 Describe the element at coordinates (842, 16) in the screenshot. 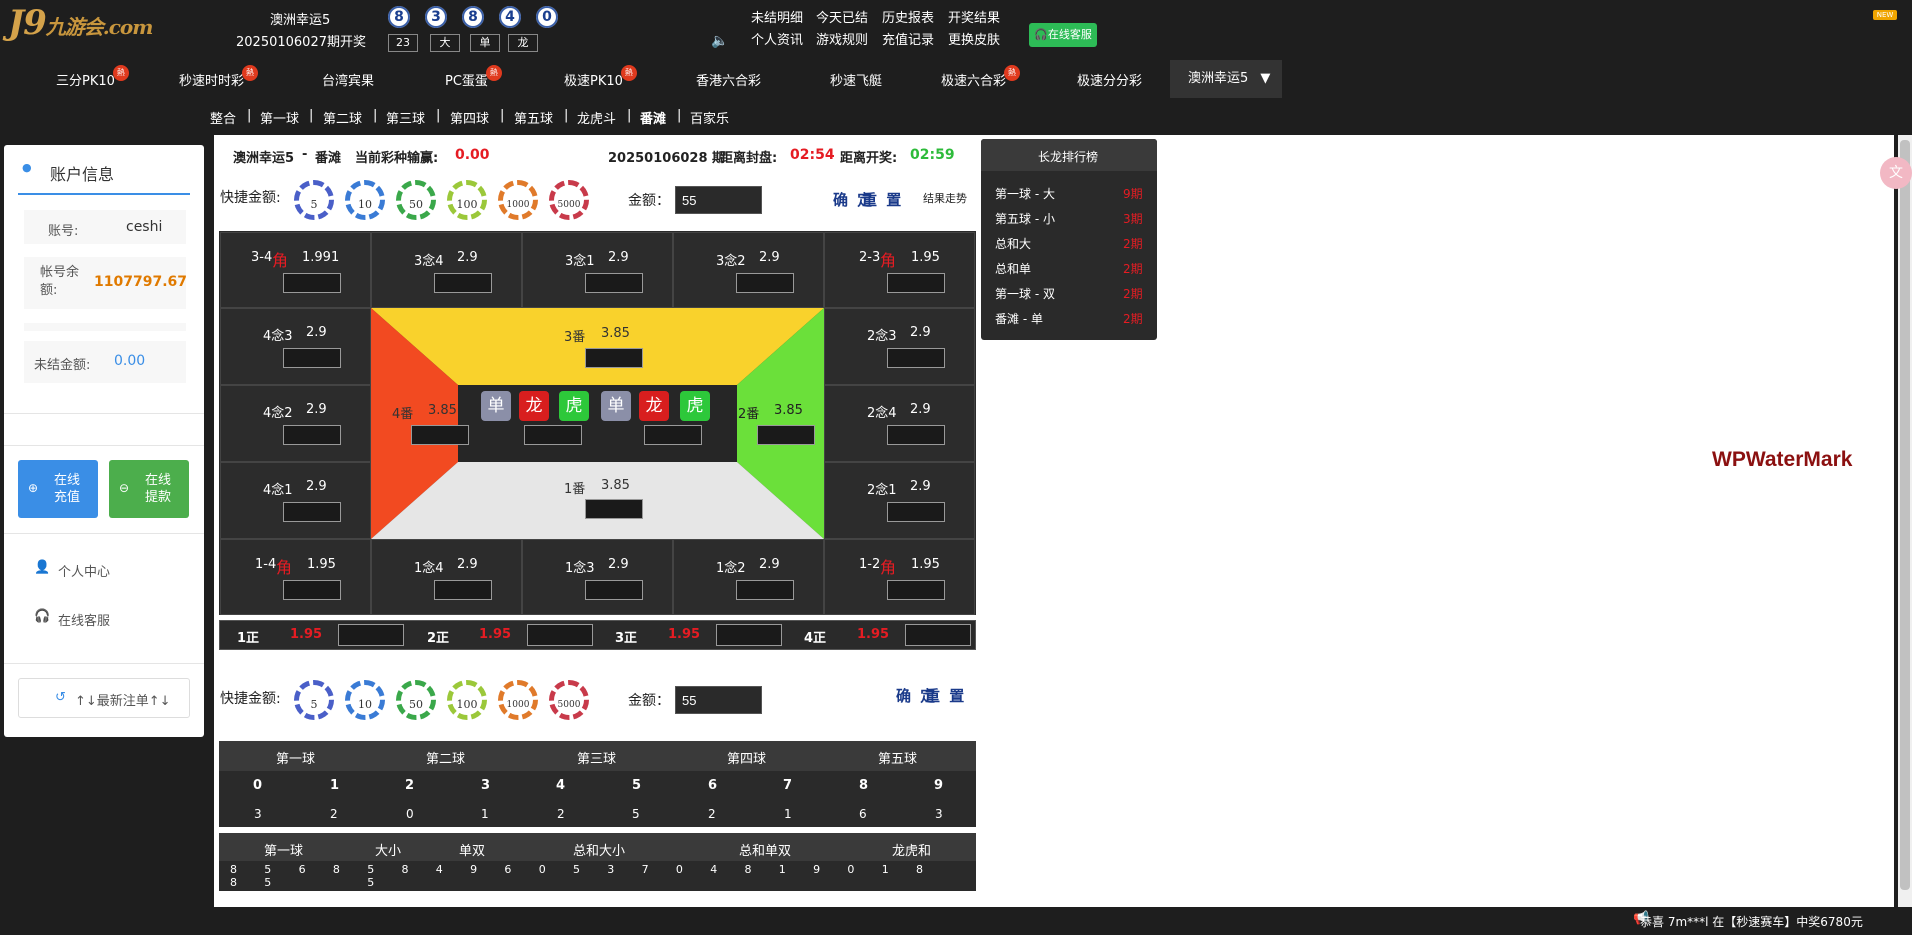

I see `link-today-settled: 今天已结` at that location.